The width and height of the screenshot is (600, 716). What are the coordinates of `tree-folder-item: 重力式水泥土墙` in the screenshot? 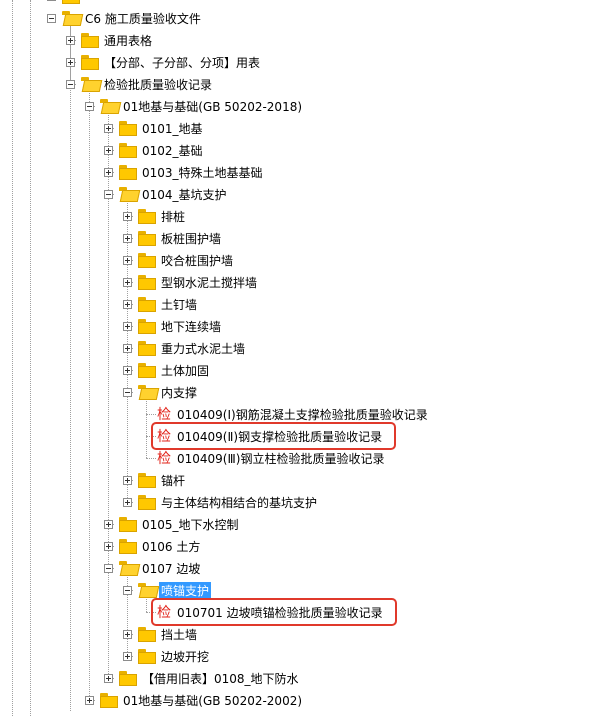 It's located at (184, 348).